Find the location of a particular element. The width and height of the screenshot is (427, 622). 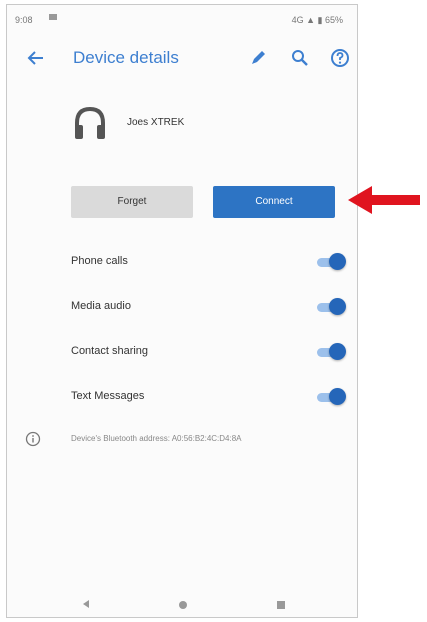

navigation-bar is located at coordinates (182, 603).